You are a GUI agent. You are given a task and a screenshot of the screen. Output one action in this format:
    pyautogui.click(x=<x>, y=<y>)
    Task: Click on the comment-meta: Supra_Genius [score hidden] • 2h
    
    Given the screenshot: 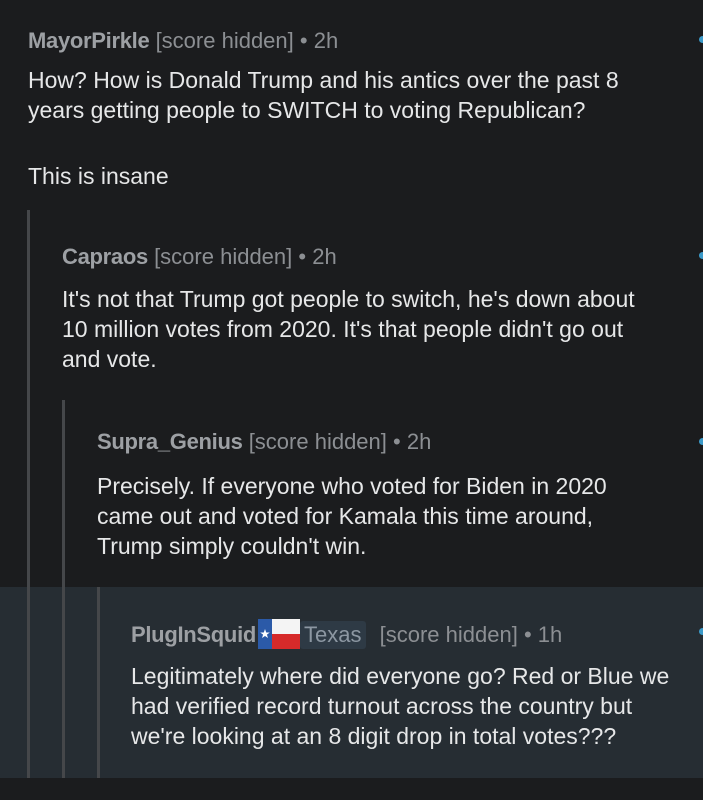 What is the action you would take?
    pyautogui.click(x=264, y=442)
    